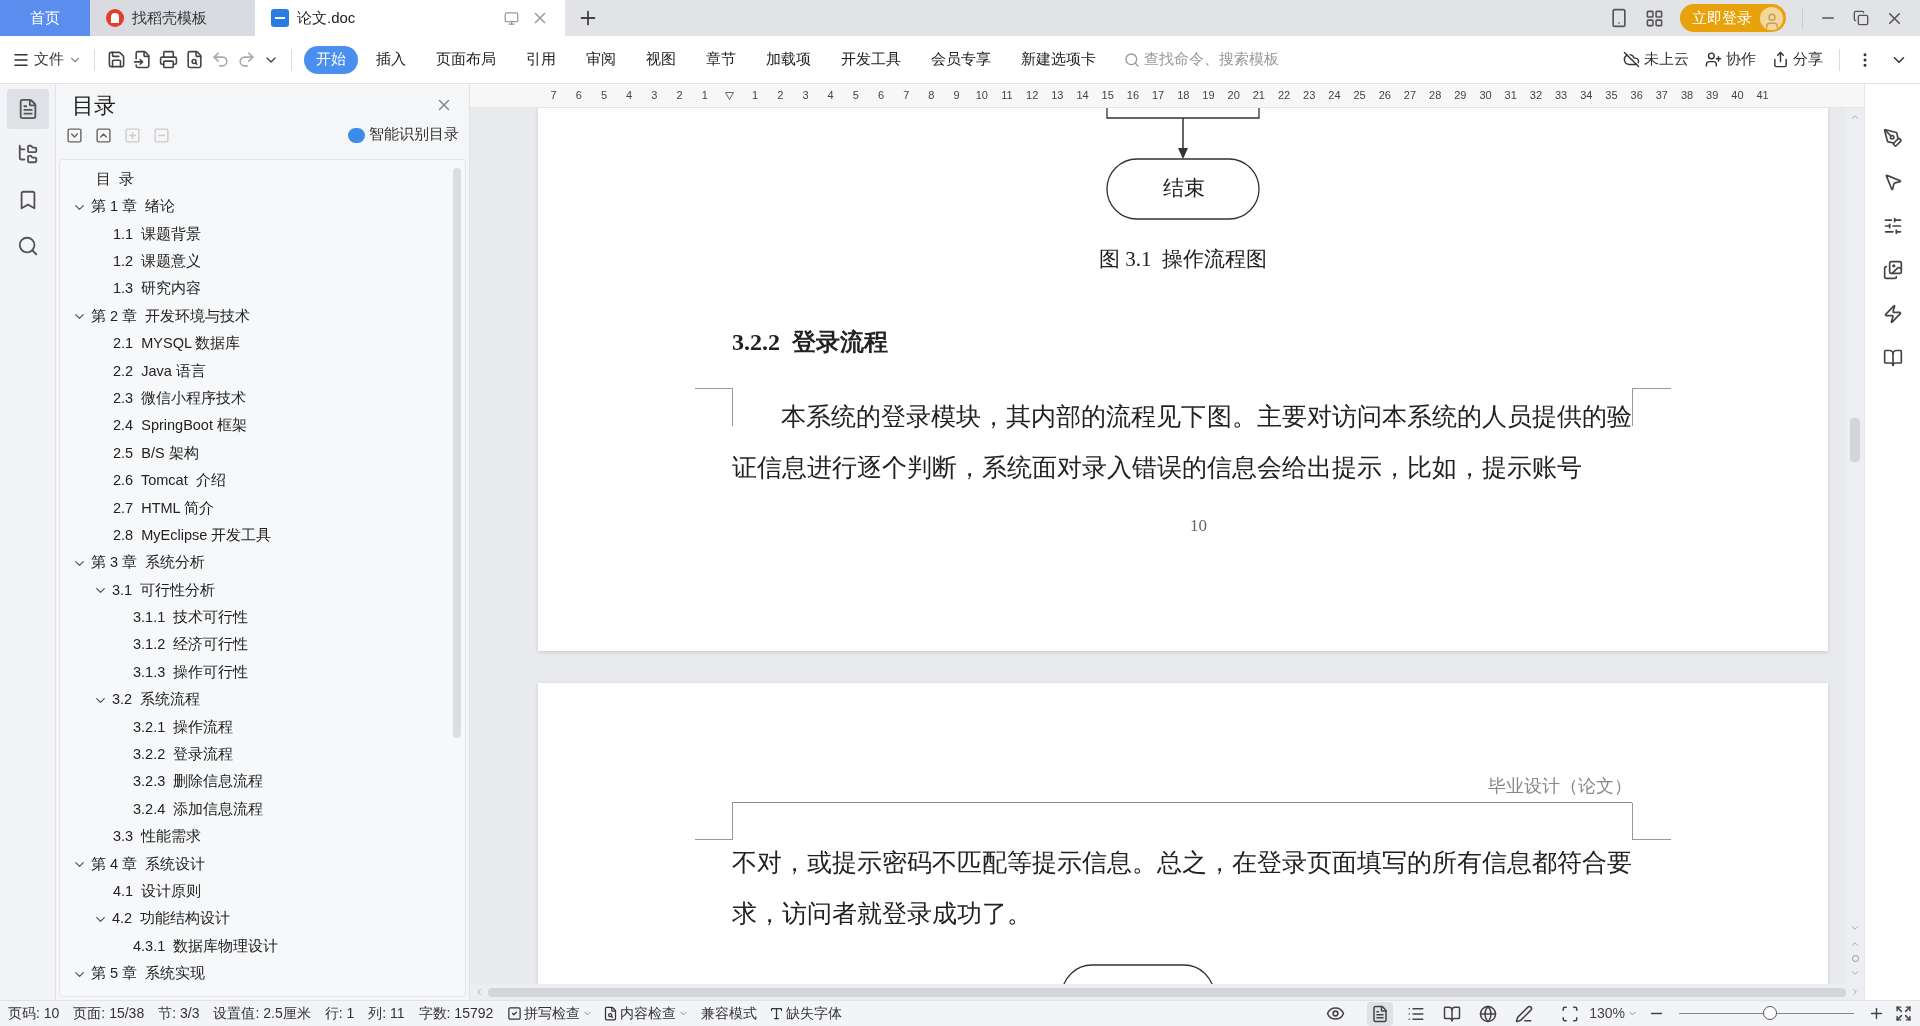 The image size is (1920, 1026). Describe the element at coordinates (1234, 59) in the screenshot. I see `command-search-field: 查找命令、搜索模板` at that location.